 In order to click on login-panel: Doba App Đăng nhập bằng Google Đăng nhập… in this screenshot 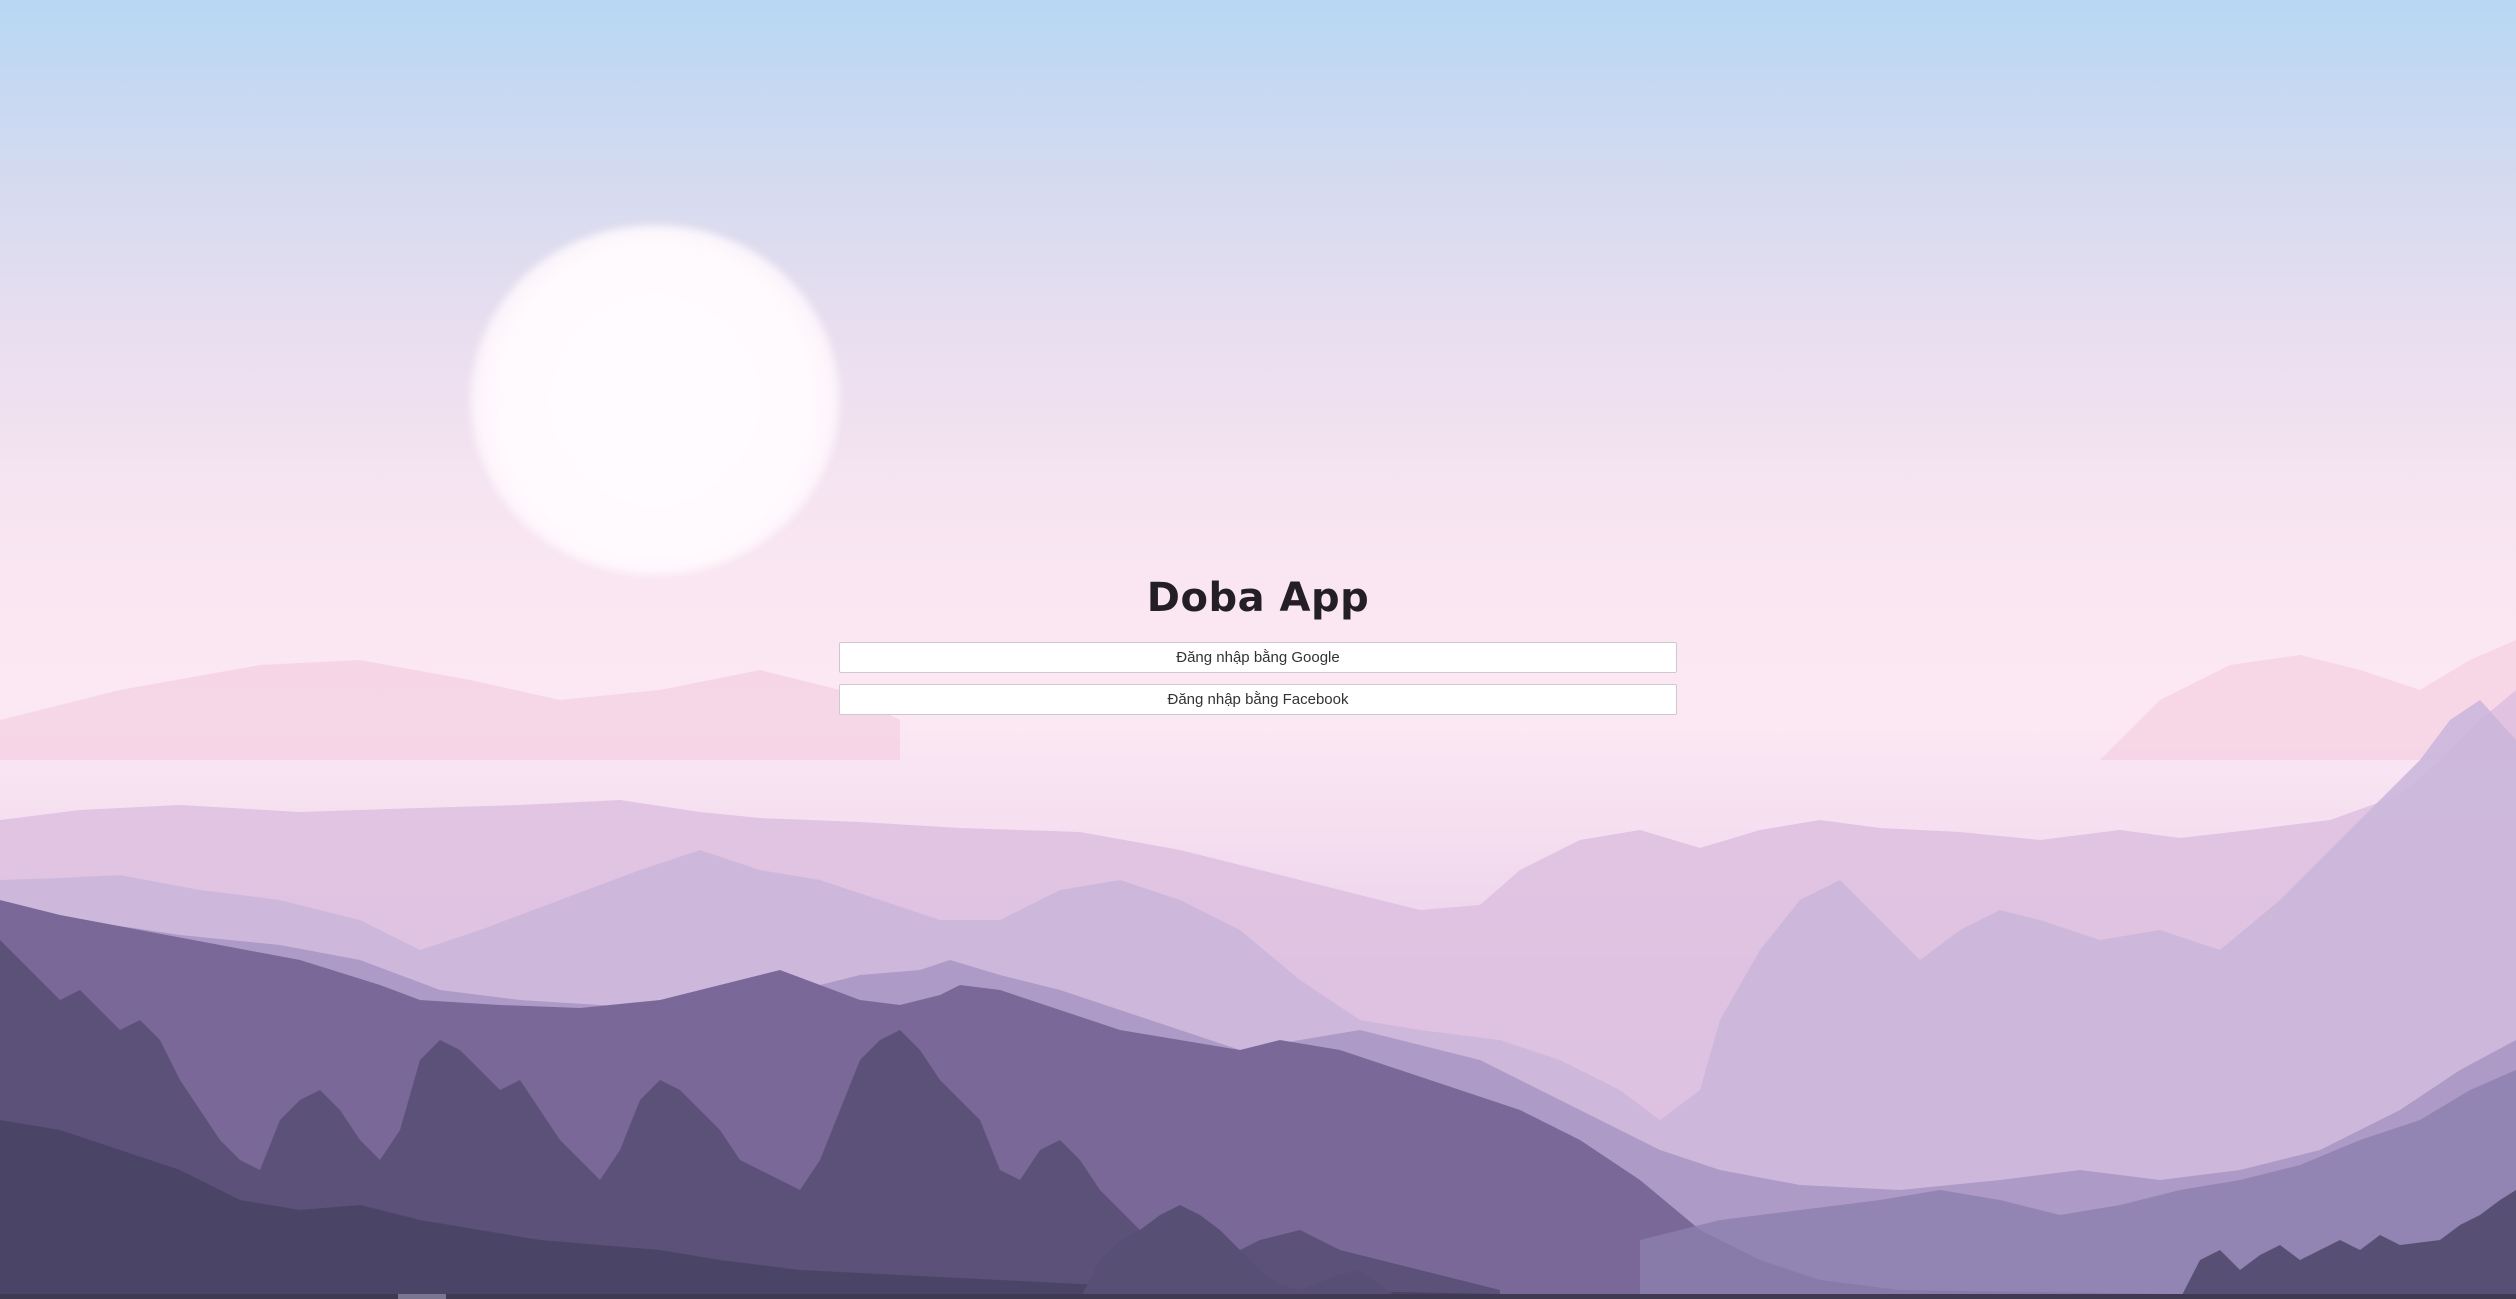, I will do `click(1258, 648)`.